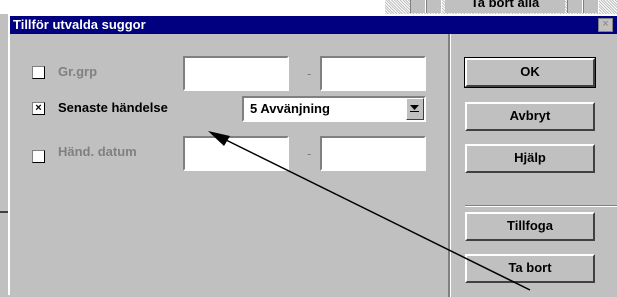 The image size is (617, 297). Describe the element at coordinates (97, 151) in the screenshot. I see `event-date-label: Händ. datum` at that location.